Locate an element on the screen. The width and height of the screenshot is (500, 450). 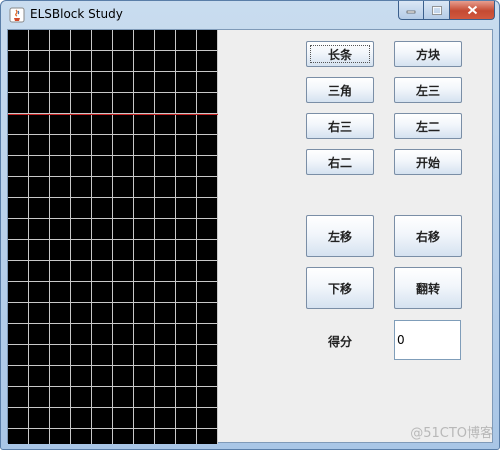
move-right-button: 右移 is located at coordinates (428, 236).